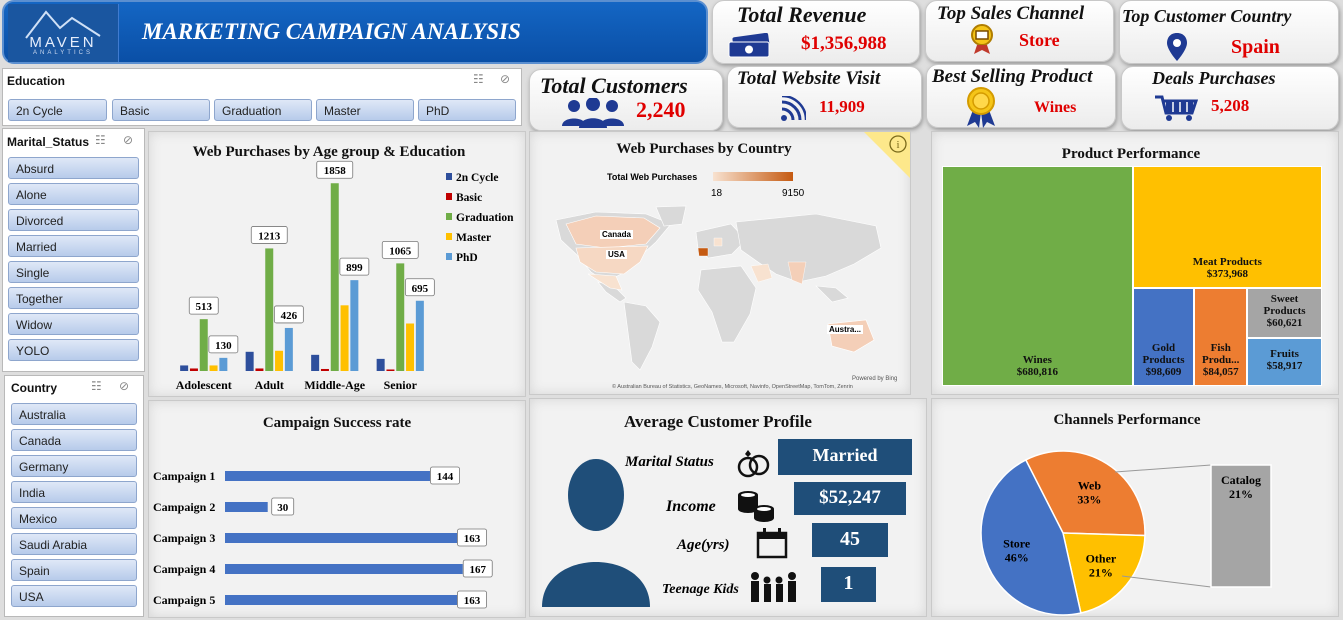 The width and height of the screenshot is (1343, 620). I want to click on rings-icon, so click(753, 464).